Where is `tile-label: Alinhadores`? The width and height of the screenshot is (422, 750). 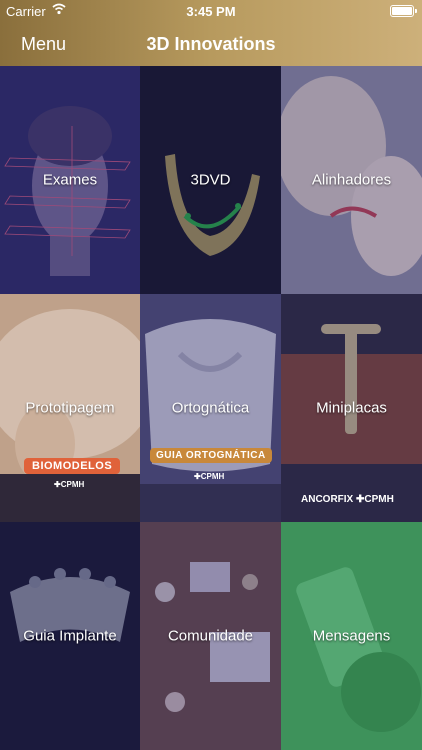 tile-label: Alinhadores is located at coordinates (351, 180).